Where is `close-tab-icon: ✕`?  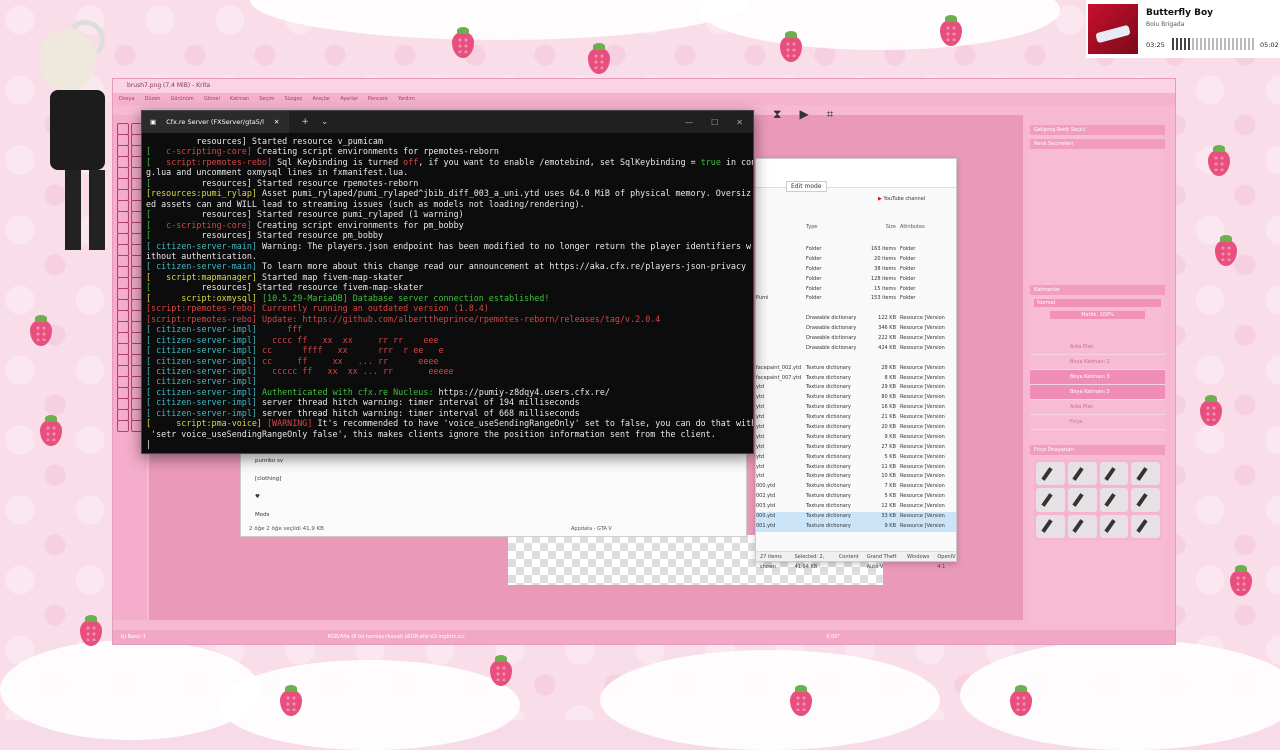 close-tab-icon: ✕ is located at coordinates (276, 122).